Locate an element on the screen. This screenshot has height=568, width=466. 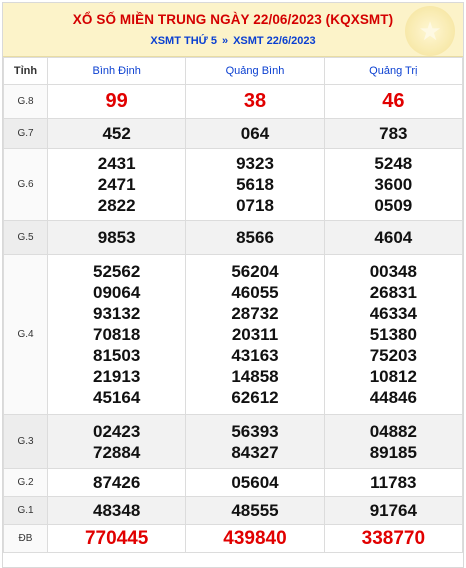
prize-number: 51380 is located at coordinates (393, 334).